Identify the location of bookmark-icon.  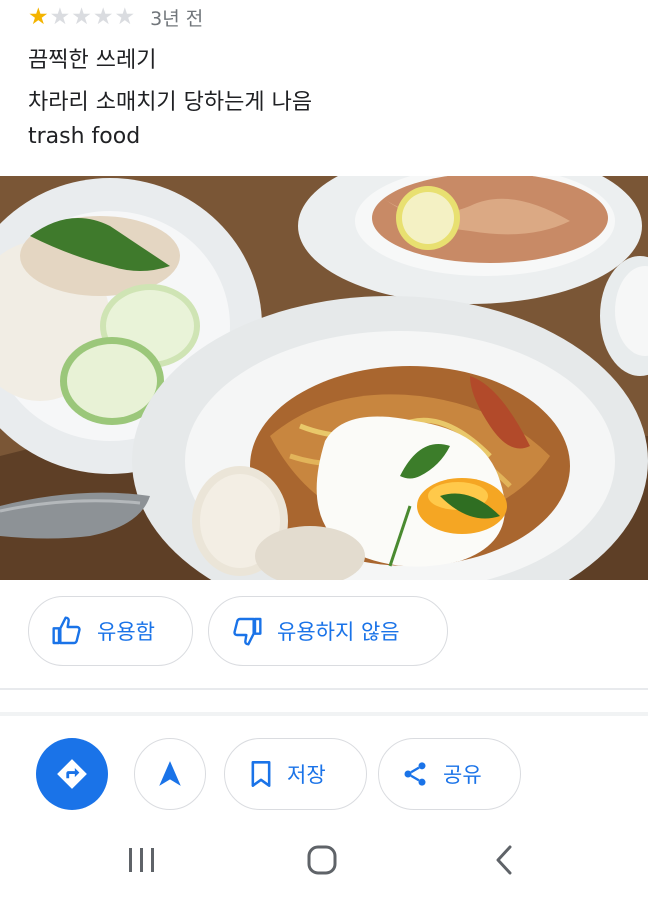
(261, 774).